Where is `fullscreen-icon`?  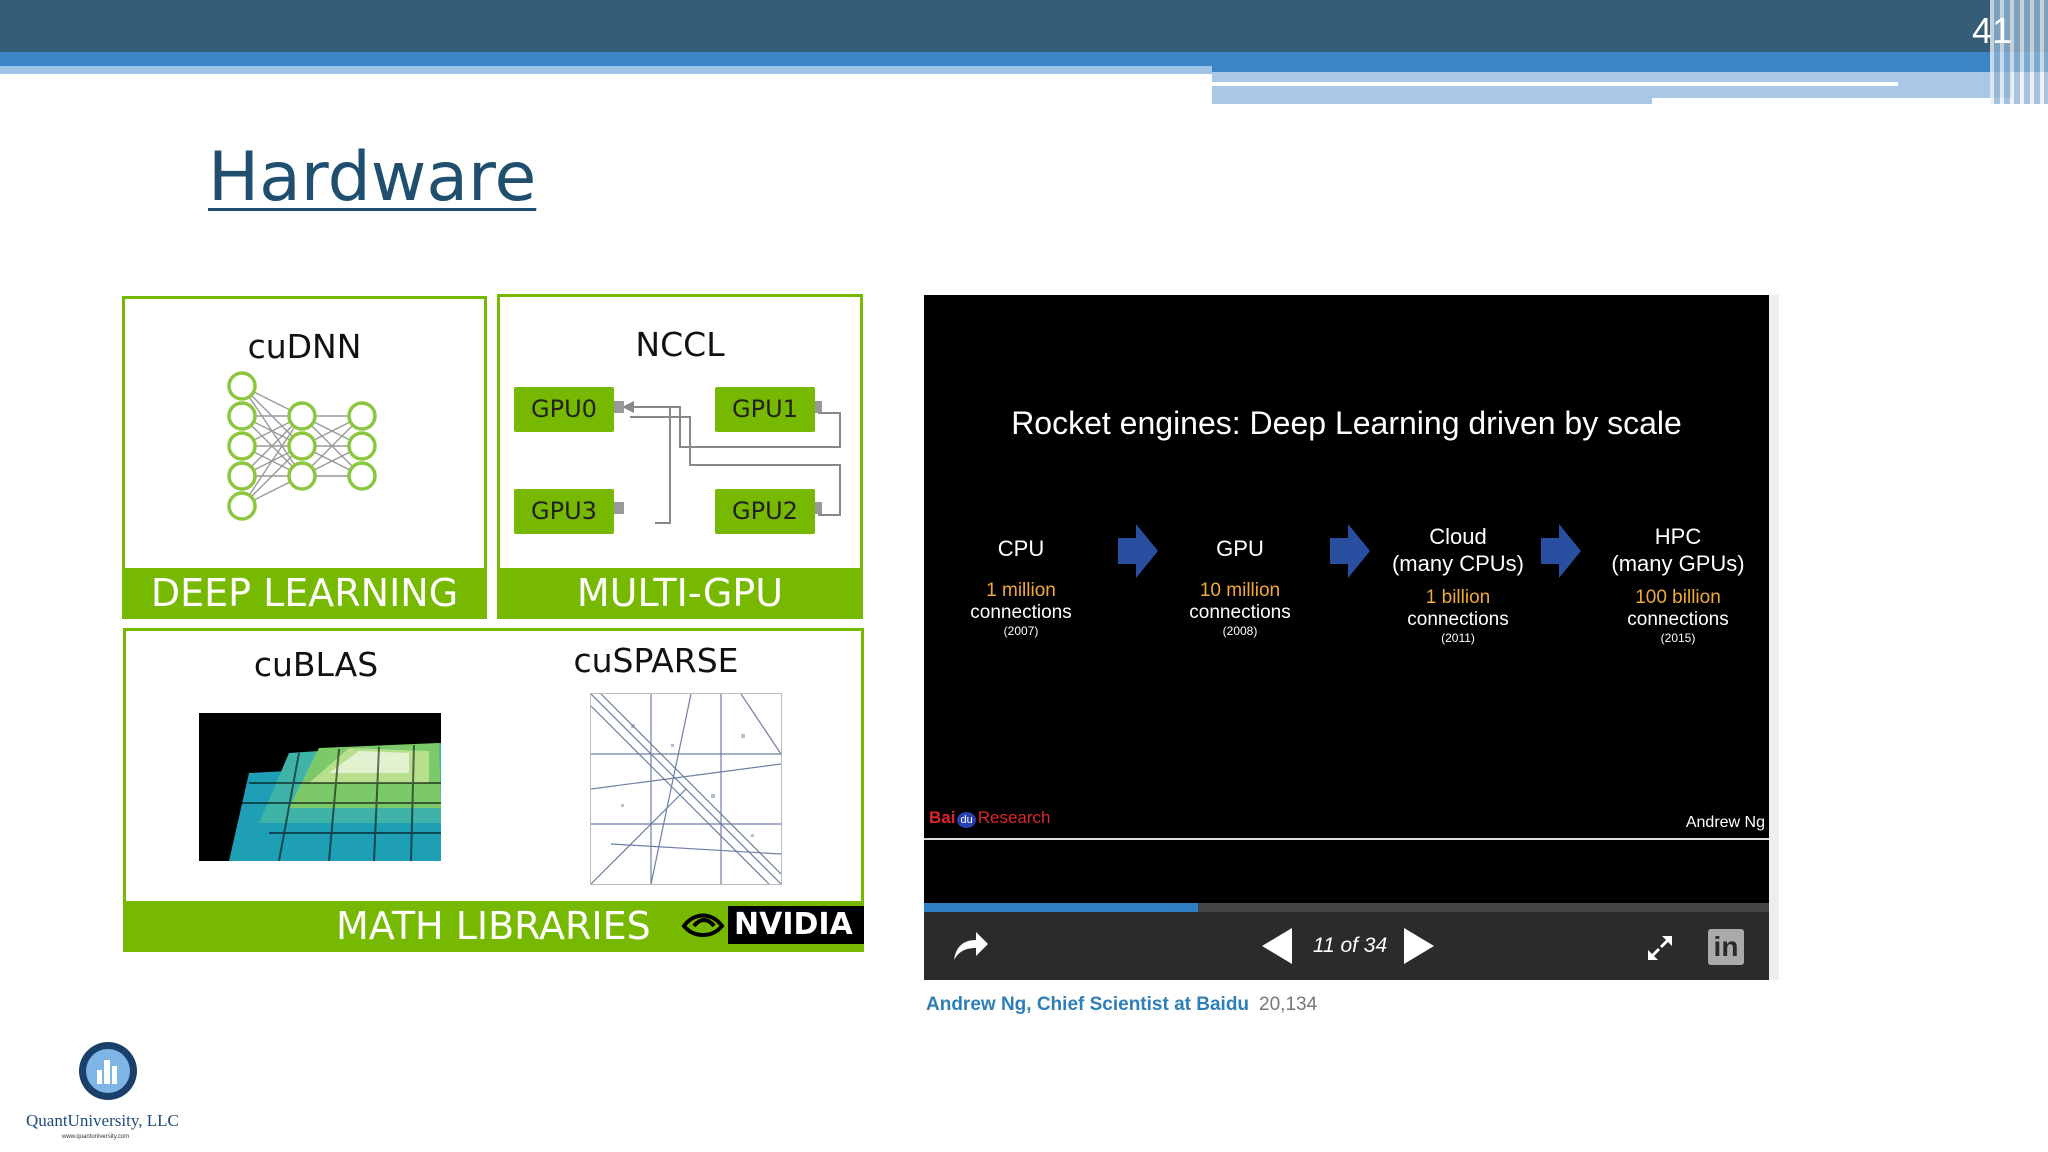 fullscreen-icon is located at coordinates (1660, 948).